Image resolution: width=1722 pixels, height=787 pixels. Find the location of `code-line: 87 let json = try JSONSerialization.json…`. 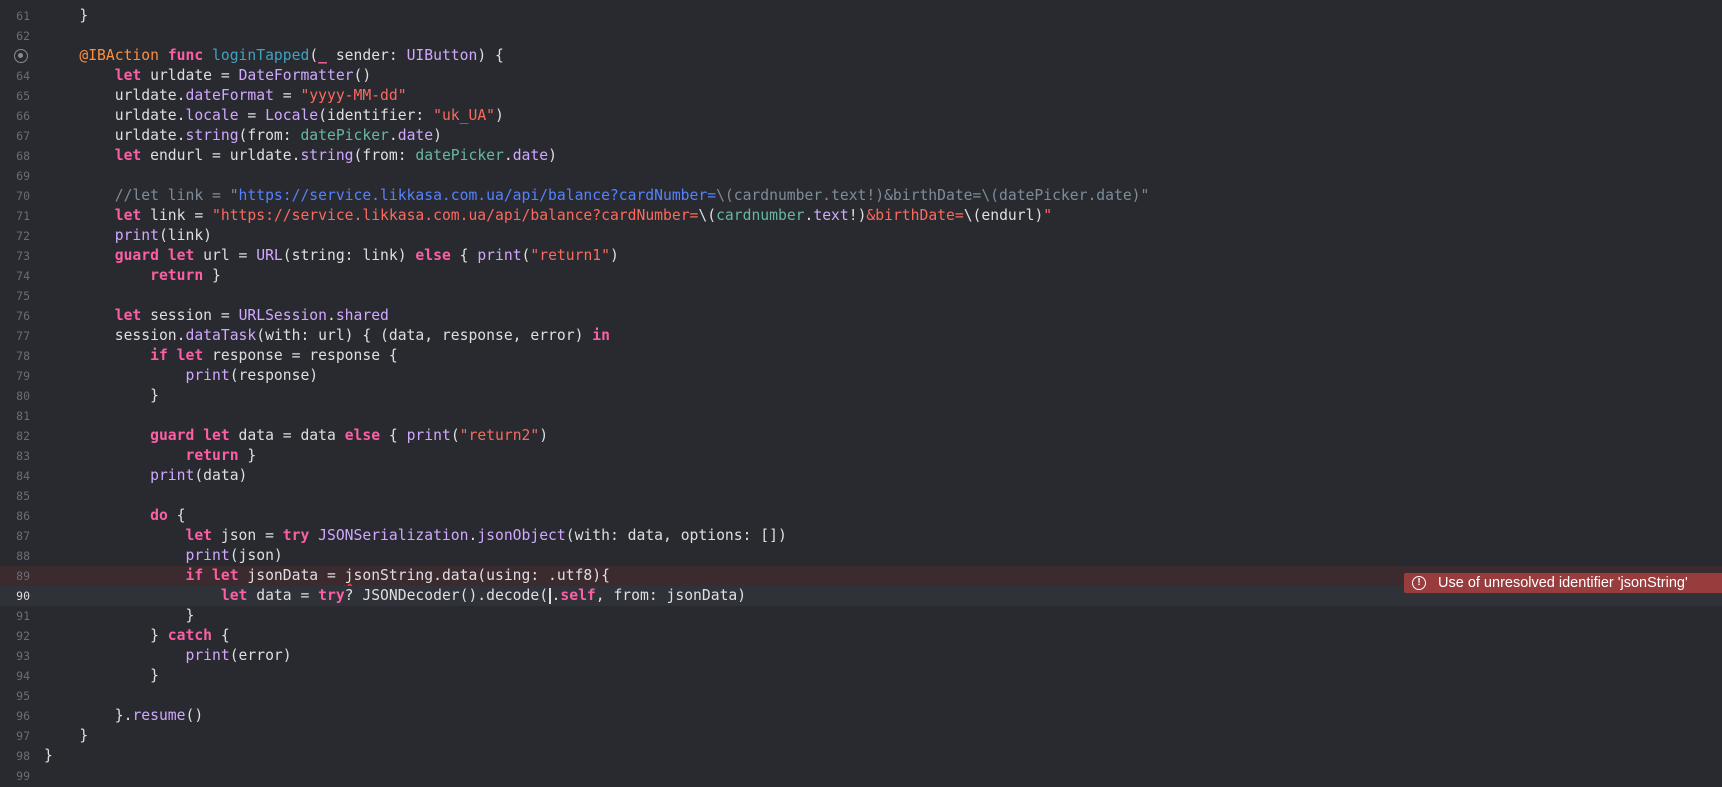

code-line: 87 let json = try JSONSerialization.json… is located at coordinates (861, 536).